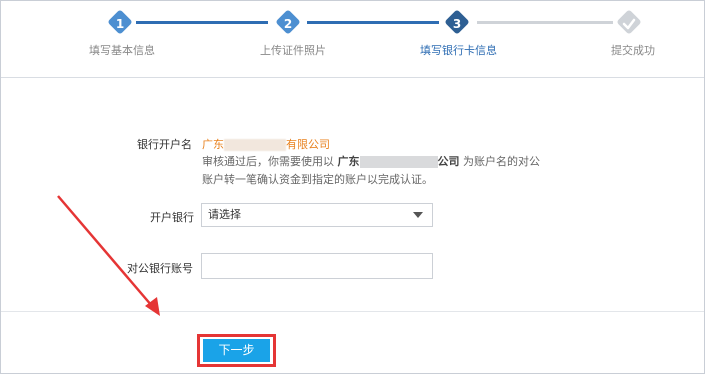 The height and width of the screenshot is (376, 707). What do you see at coordinates (418, 215) in the screenshot?
I see `chevron-down-icon` at bounding box center [418, 215].